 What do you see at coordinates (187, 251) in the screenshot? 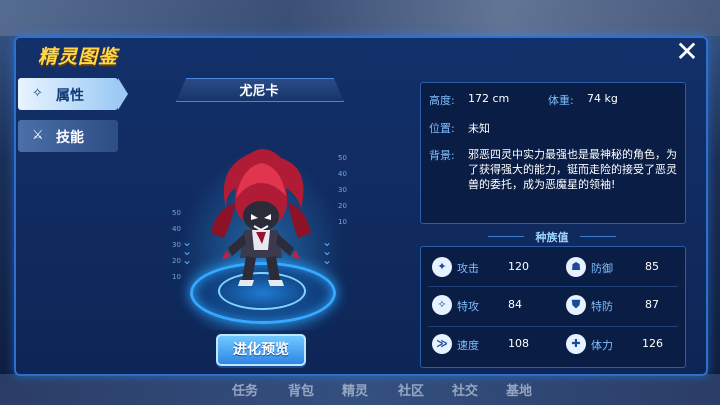
I see `chevron-left-icon: ⌄ ⌄ ⌄` at bounding box center [187, 251].